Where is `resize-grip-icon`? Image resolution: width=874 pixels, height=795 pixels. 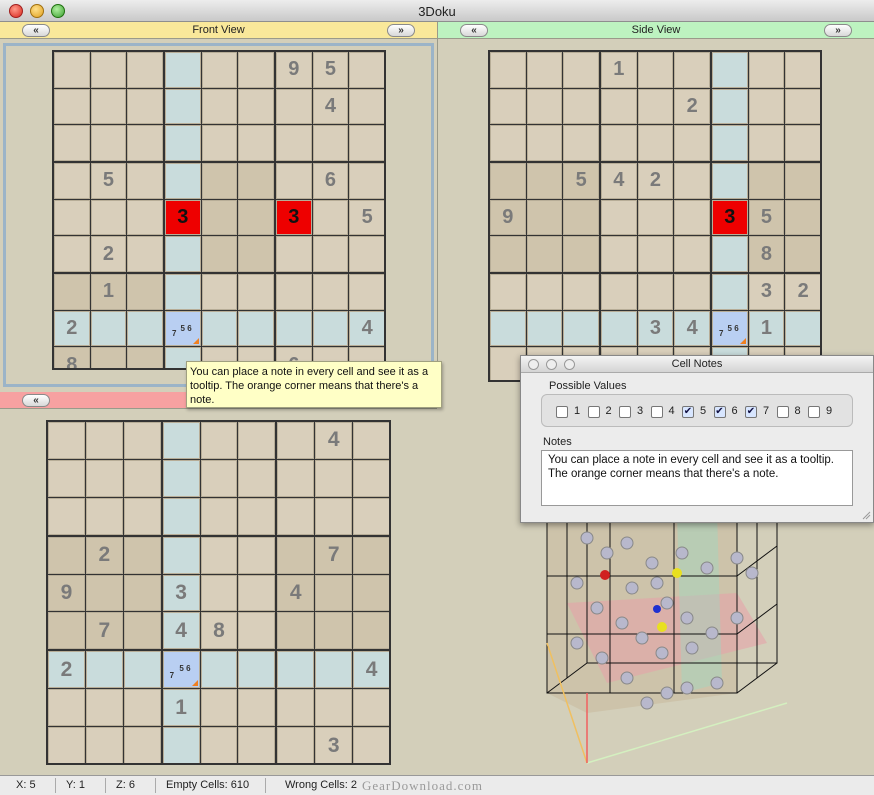 resize-grip-icon is located at coordinates (866, 515).